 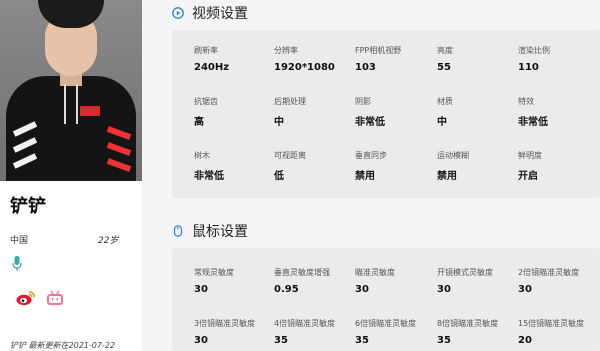 What do you see at coordinates (28, 206) in the screenshot?
I see `player-name: 铲铲` at bounding box center [28, 206].